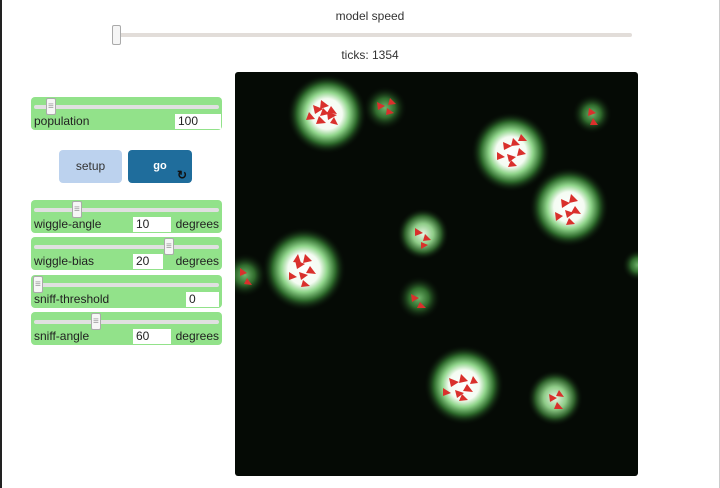 The height and width of the screenshot is (488, 720). What do you see at coordinates (90, 166) in the screenshot?
I see `setup-button: setup` at bounding box center [90, 166].